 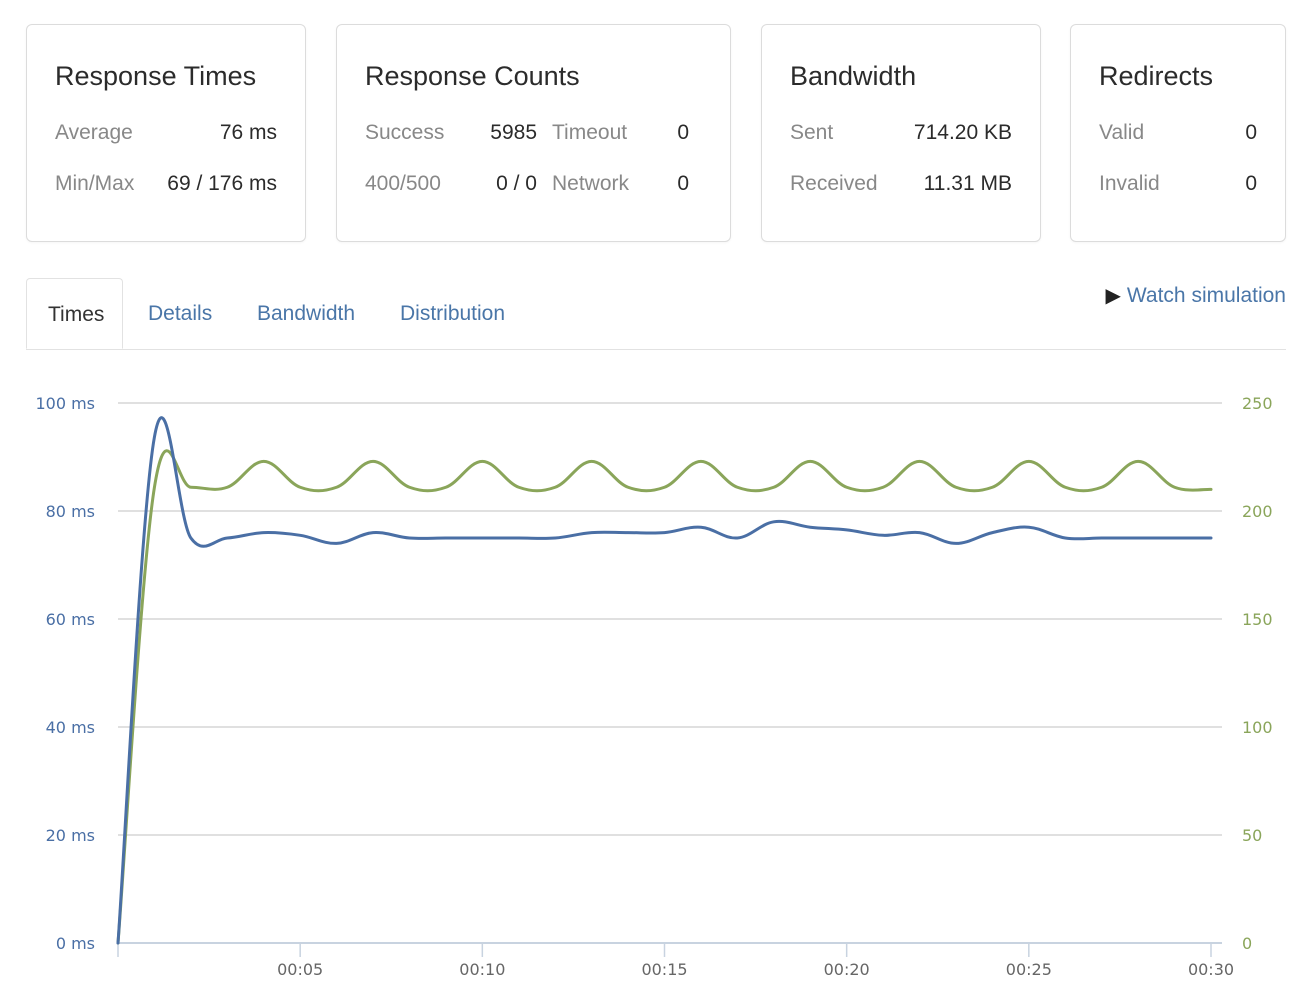 I want to click on left-tick-label: 40 ms, so click(x=70, y=727).